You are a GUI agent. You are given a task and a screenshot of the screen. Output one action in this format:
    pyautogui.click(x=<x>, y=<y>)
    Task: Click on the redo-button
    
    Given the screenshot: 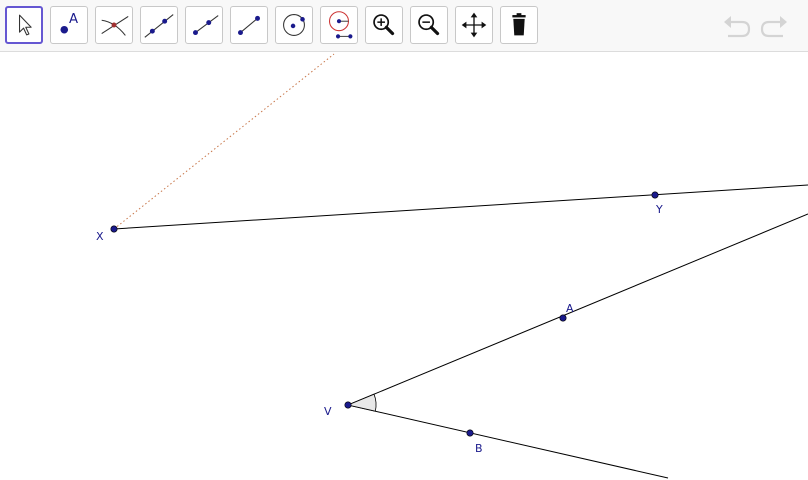 What is the action you would take?
    pyautogui.click(x=774, y=27)
    